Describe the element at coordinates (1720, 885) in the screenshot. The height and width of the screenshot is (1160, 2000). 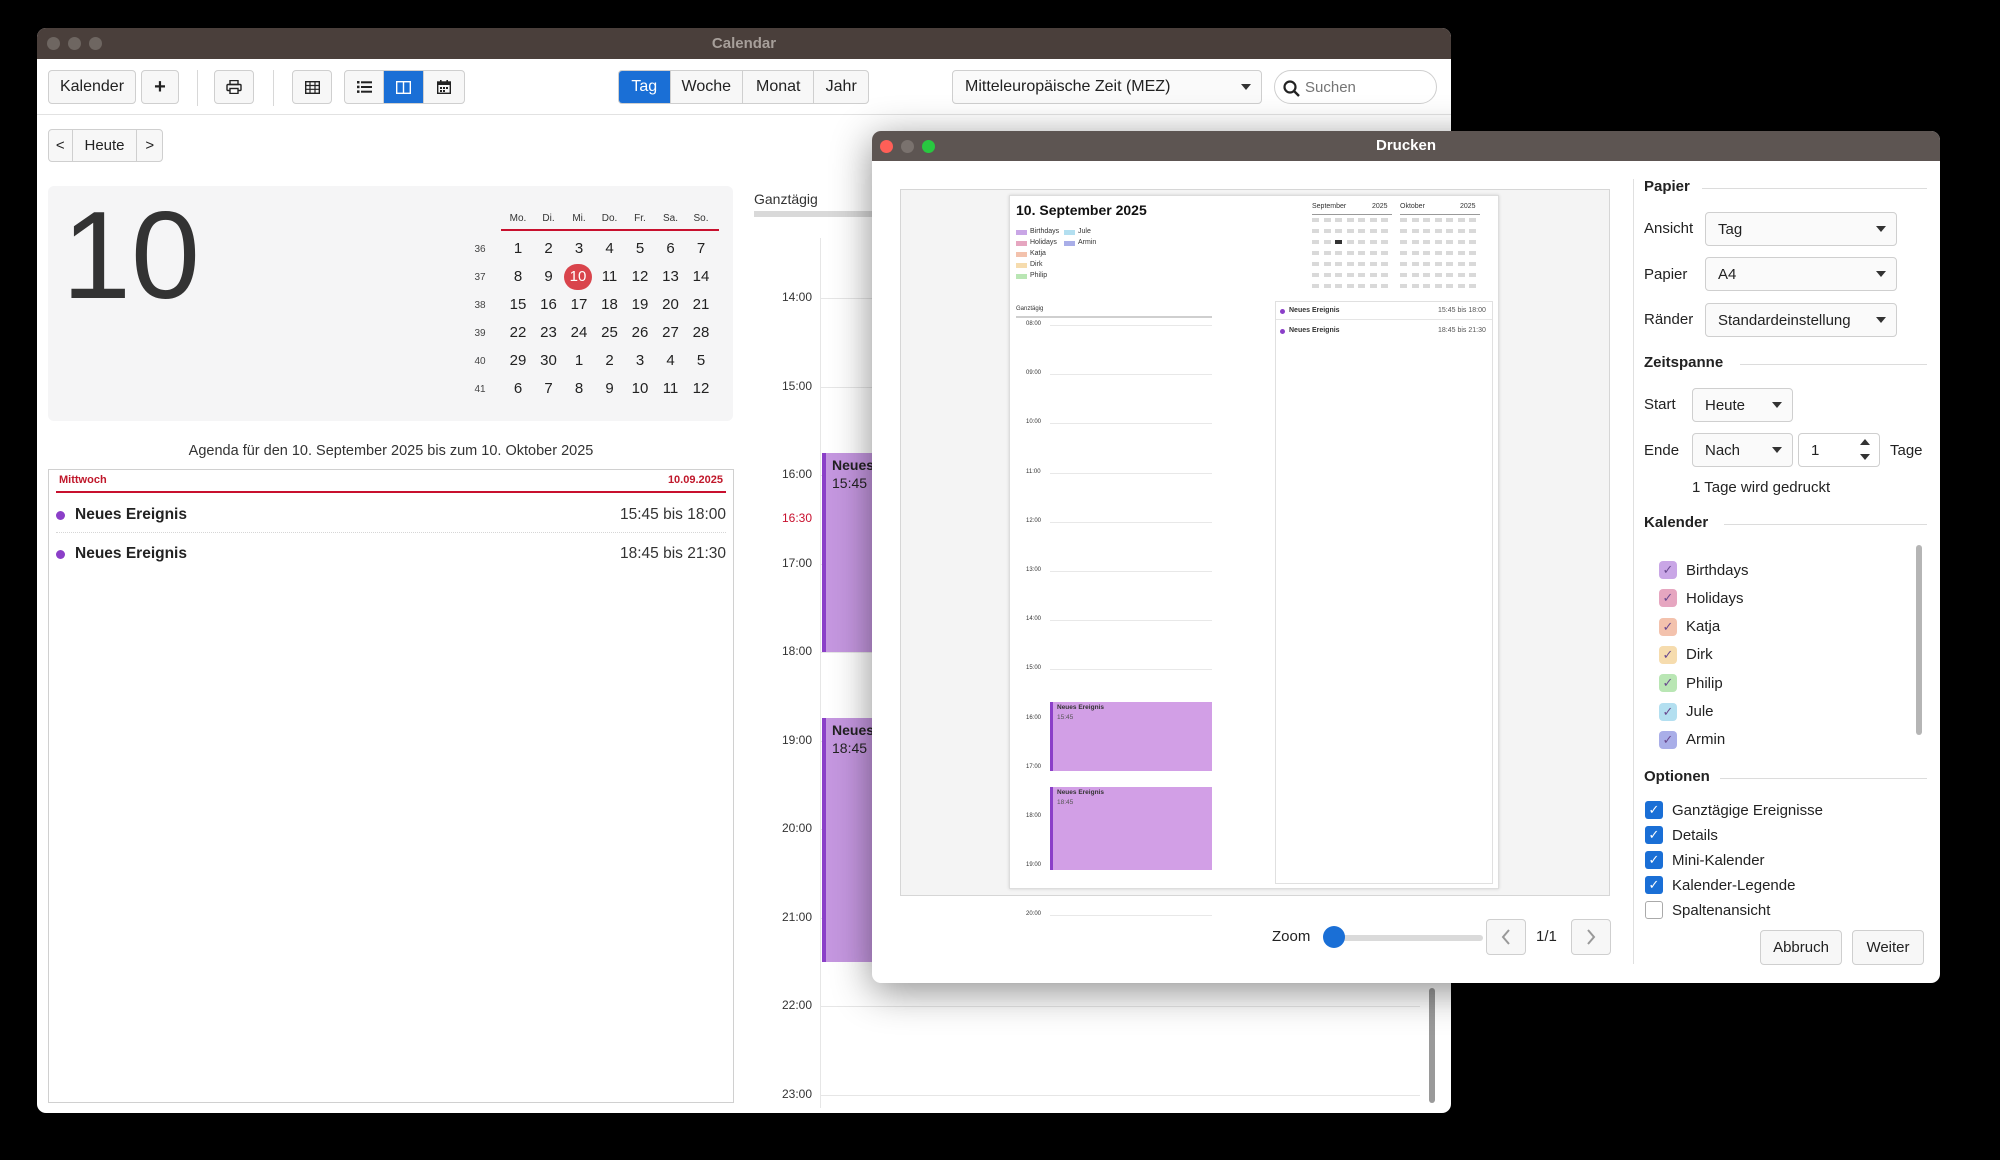
I see `option-checkbox-row: ✓ Kalender-Legende` at that location.